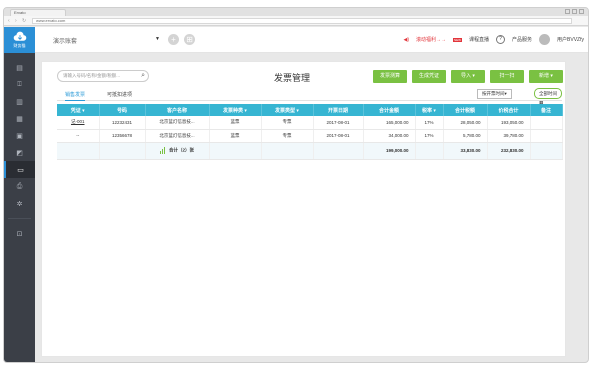 Image resolution: width=603 pixels, height=367 pixels. I want to click on total-label: 合计（2）张, so click(181, 150).